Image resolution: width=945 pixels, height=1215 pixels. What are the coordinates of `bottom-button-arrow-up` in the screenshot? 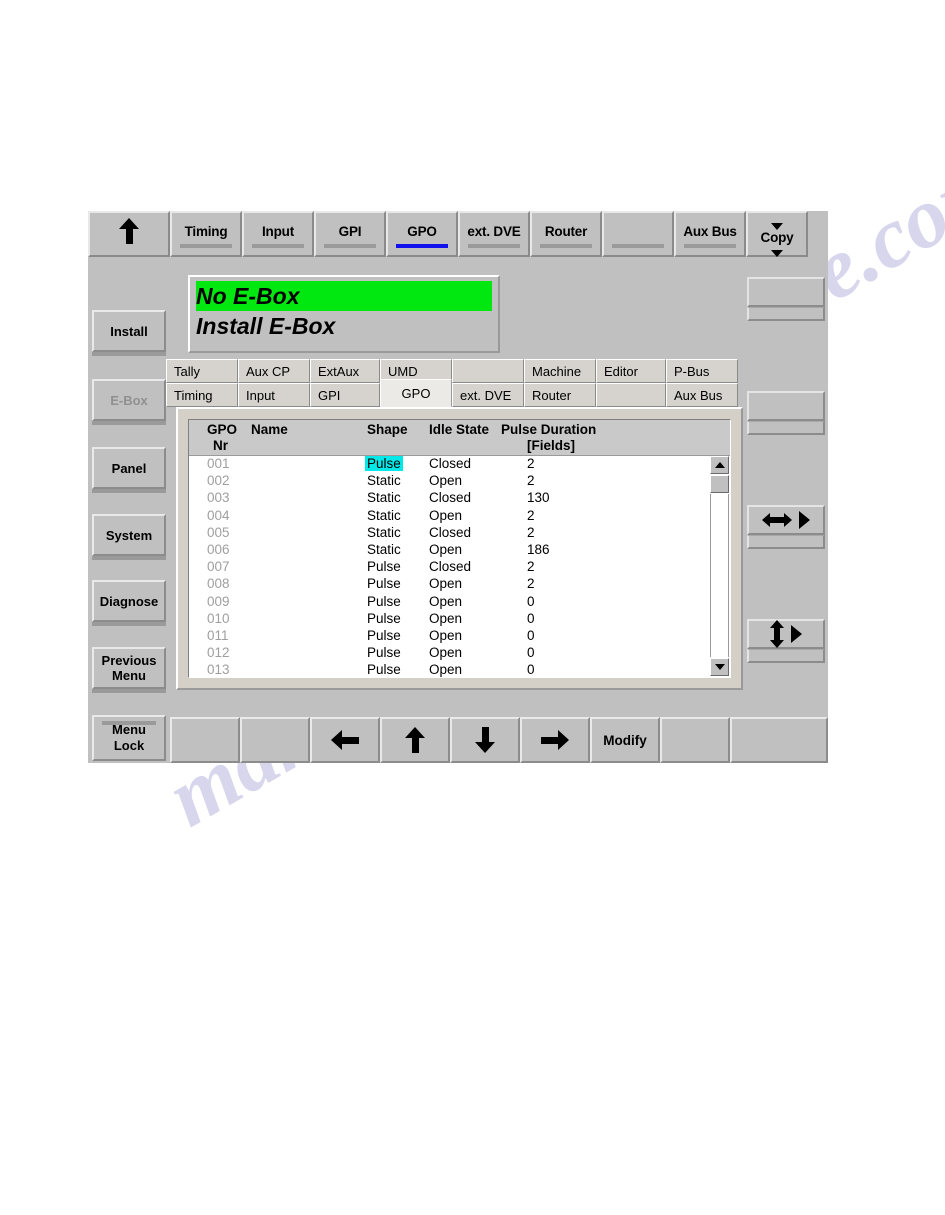 It's located at (415, 740).